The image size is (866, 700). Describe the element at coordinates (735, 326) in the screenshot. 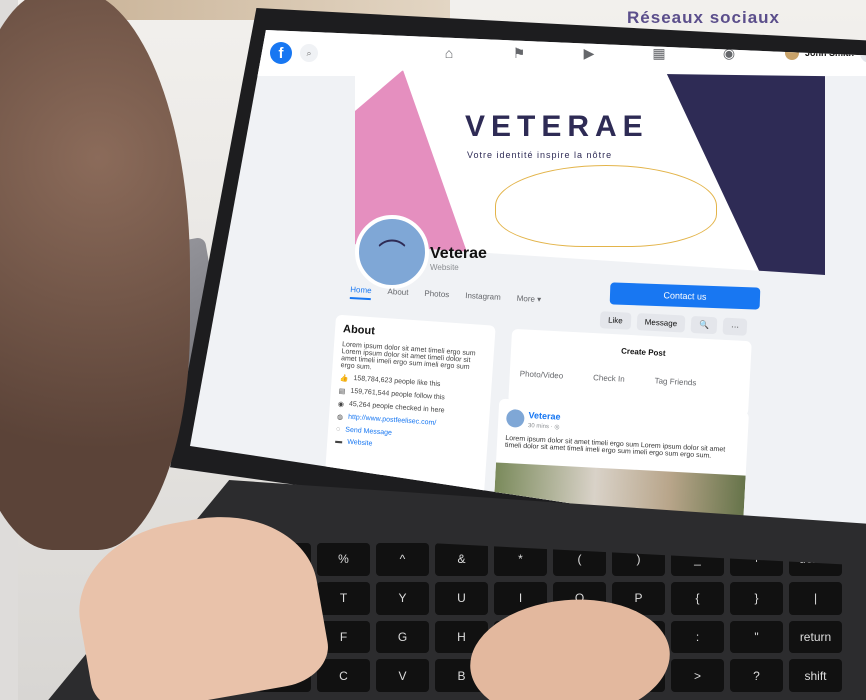

I see `more-button: ···` at that location.